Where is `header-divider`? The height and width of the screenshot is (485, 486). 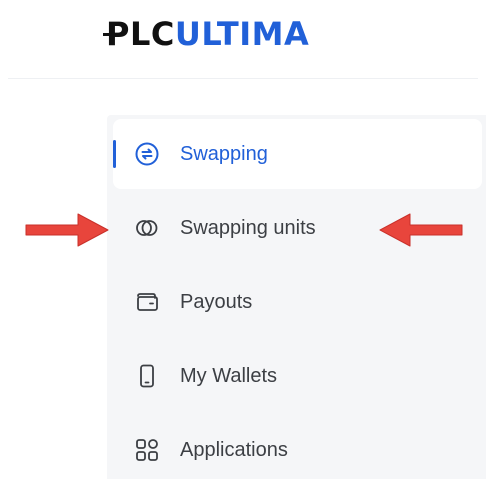 header-divider is located at coordinates (243, 78).